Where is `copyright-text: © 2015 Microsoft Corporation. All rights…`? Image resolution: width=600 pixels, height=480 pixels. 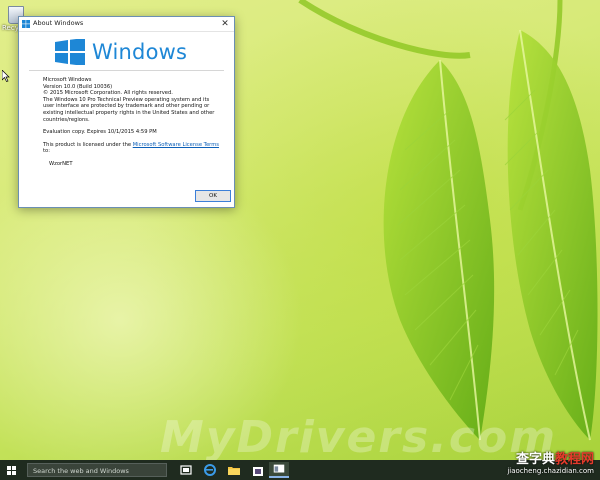
copyright-text: © 2015 Microsoft Corporation. All rights… is located at coordinates (108, 93).